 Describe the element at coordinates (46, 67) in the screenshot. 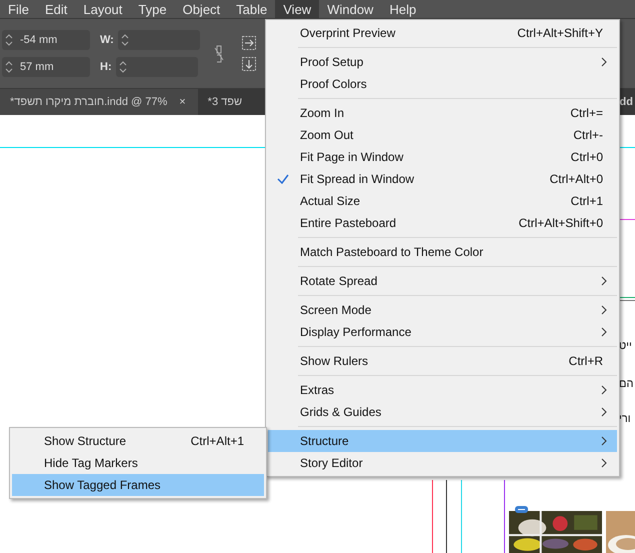

I see `y-field: 57 mm` at that location.